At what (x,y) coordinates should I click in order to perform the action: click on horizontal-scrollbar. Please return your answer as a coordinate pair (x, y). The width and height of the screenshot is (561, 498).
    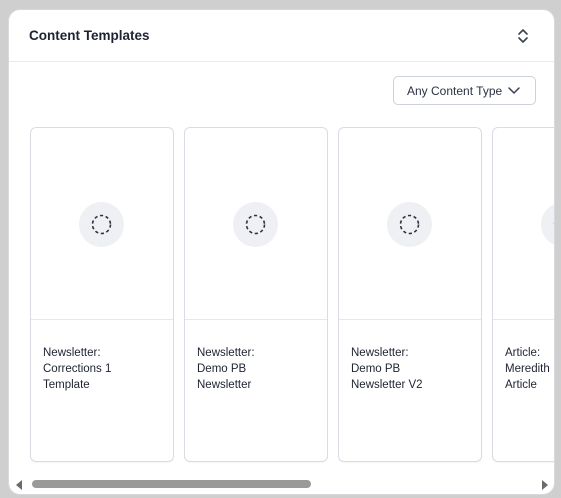
    Looking at the image, I should click on (281, 484).